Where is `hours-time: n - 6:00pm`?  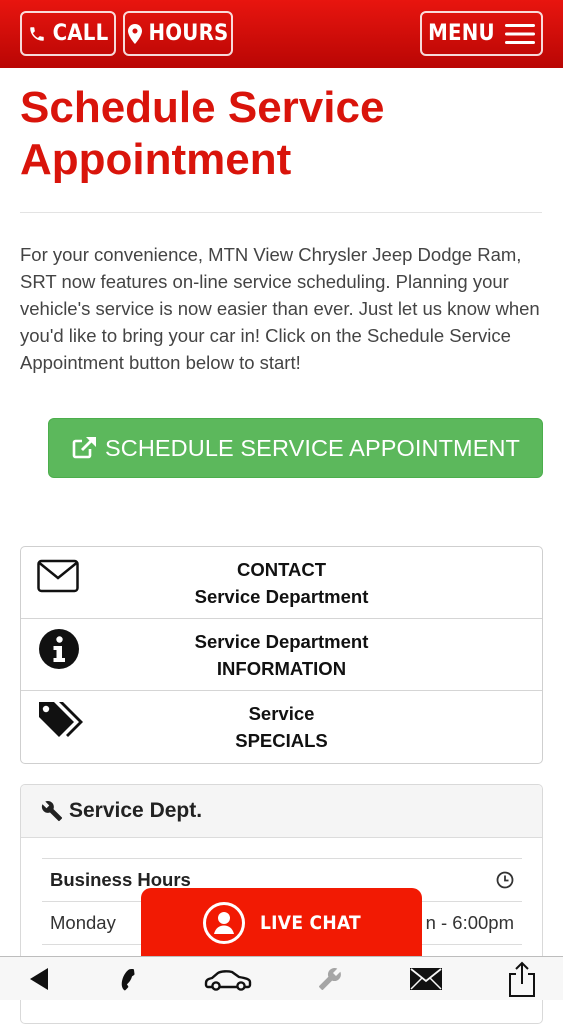 hours-time: n - 6:00pm is located at coordinates (469, 922).